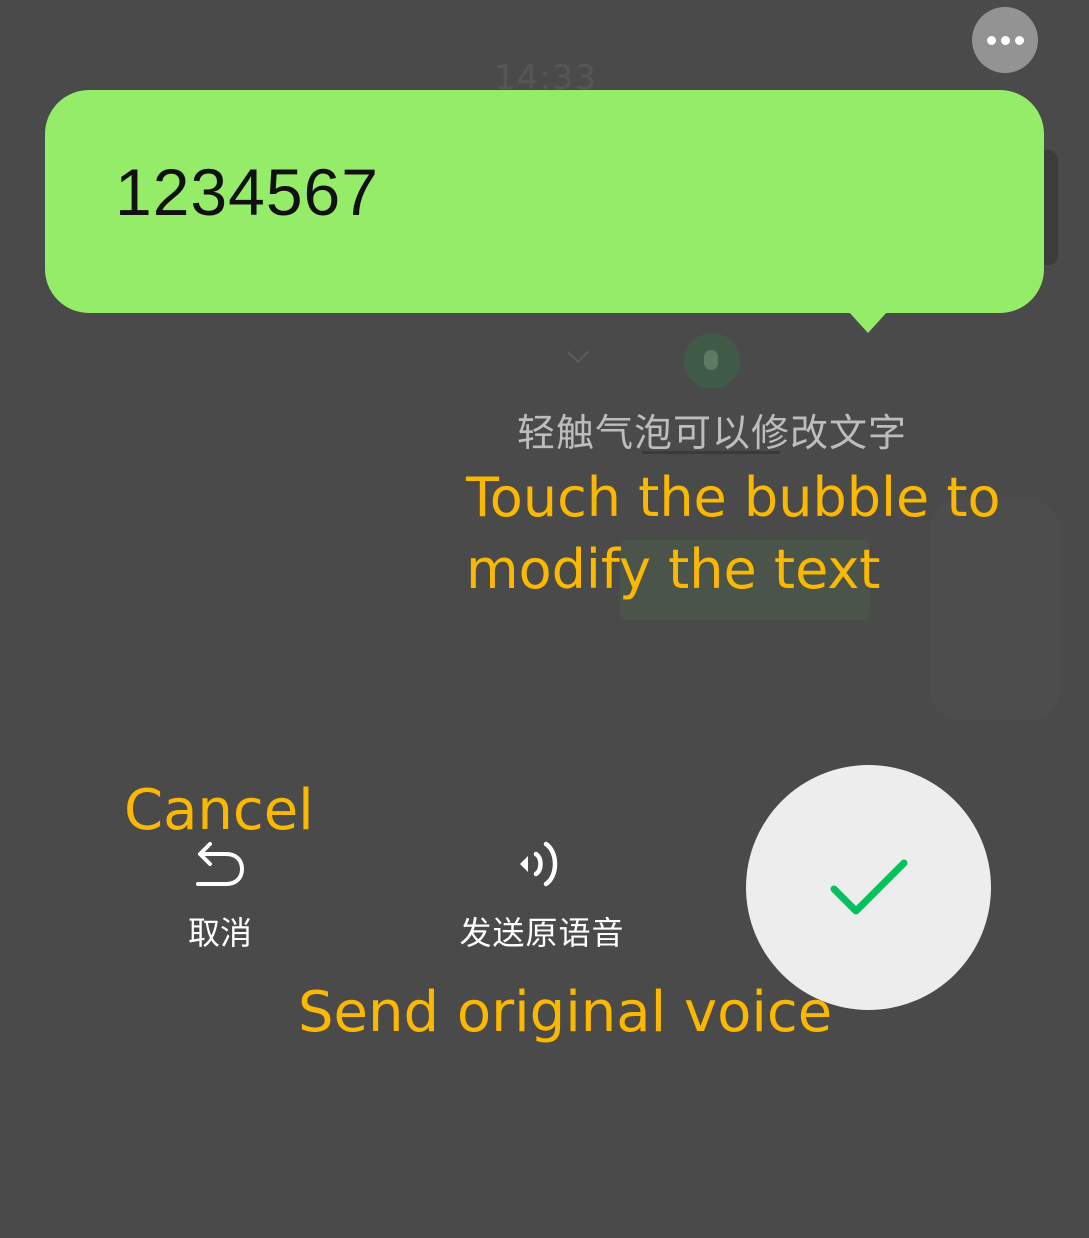  I want to click on cancel-label: 取消, so click(219, 933).